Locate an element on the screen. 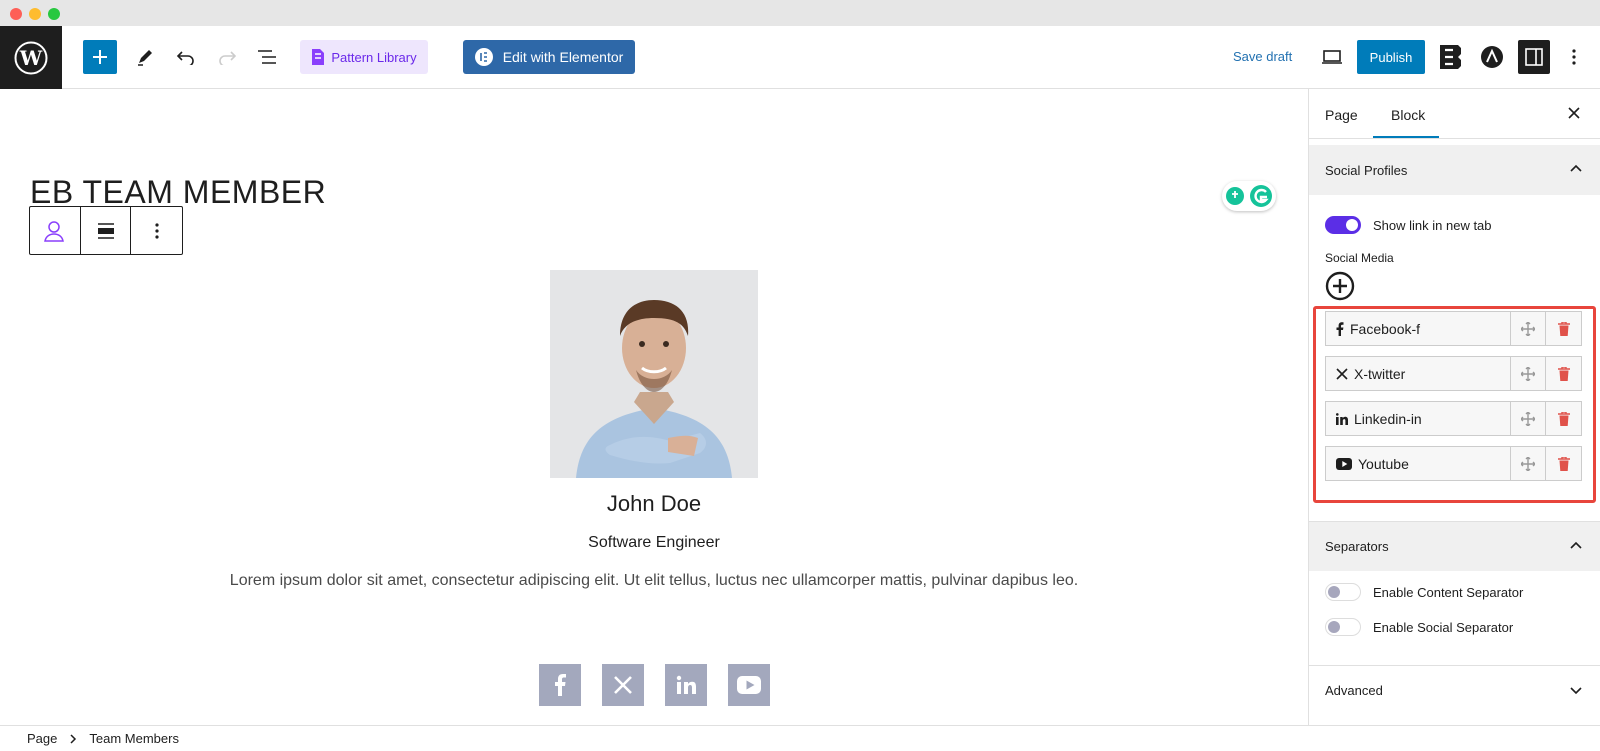 The height and width of the screenshot is (751, 1600). pattern-library-icon is located at coordinates (318, 57).